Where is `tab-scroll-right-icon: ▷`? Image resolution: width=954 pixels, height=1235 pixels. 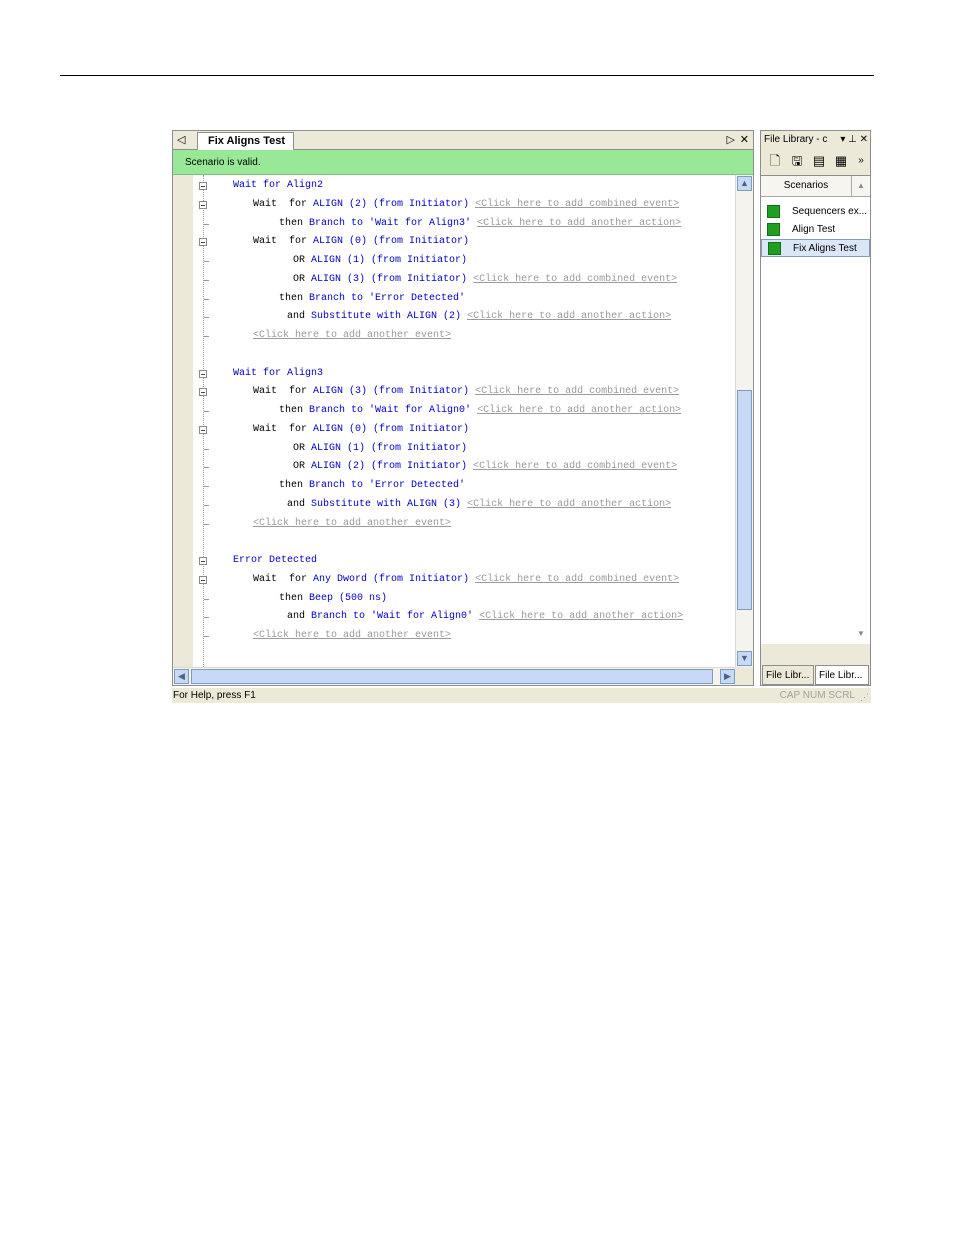 tab-scroll-right-icon: ▷ is located at coordinates (731, 140).